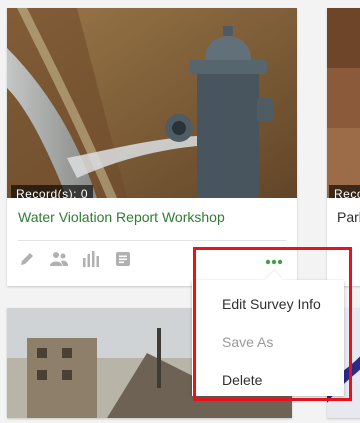 The image size is (360, 423). Describe the element at coordinates (271, 304) in the screenshot. I see `menu-item-edit-survey-info: Edit Survey Info` at that location.